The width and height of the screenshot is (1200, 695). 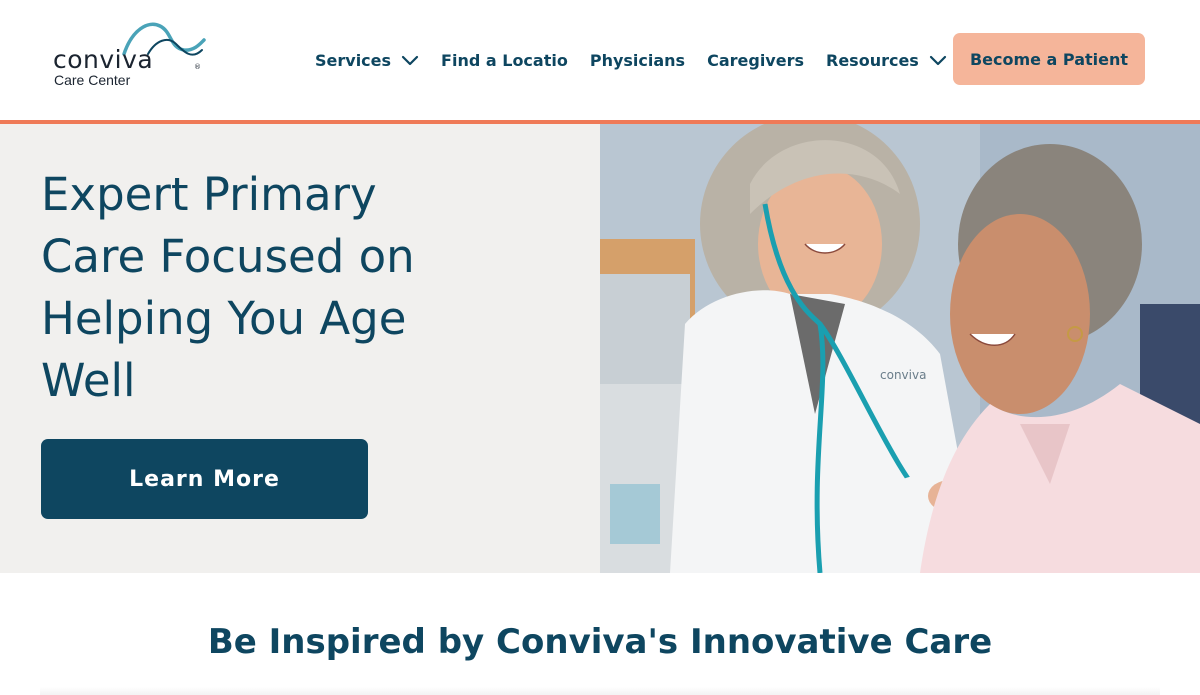 I want to click on nav-item-label: Caregivers, so click(x=755, y=60).